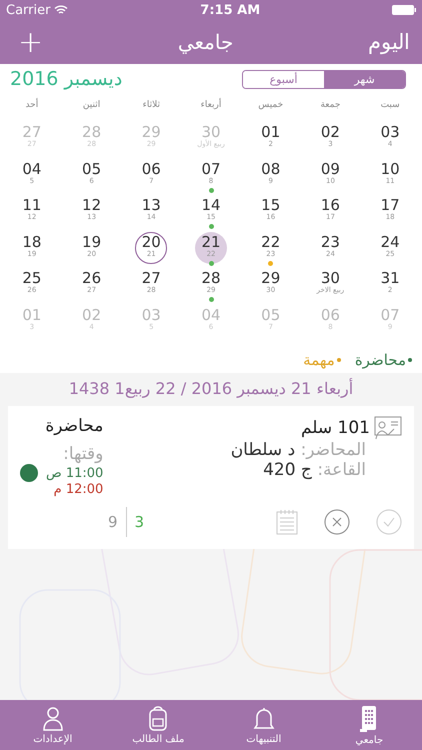  Describe the element at coordinates (298, 450) in the screenshot. I see `lecturer-label: المحاضر: د سلطان` at that location.